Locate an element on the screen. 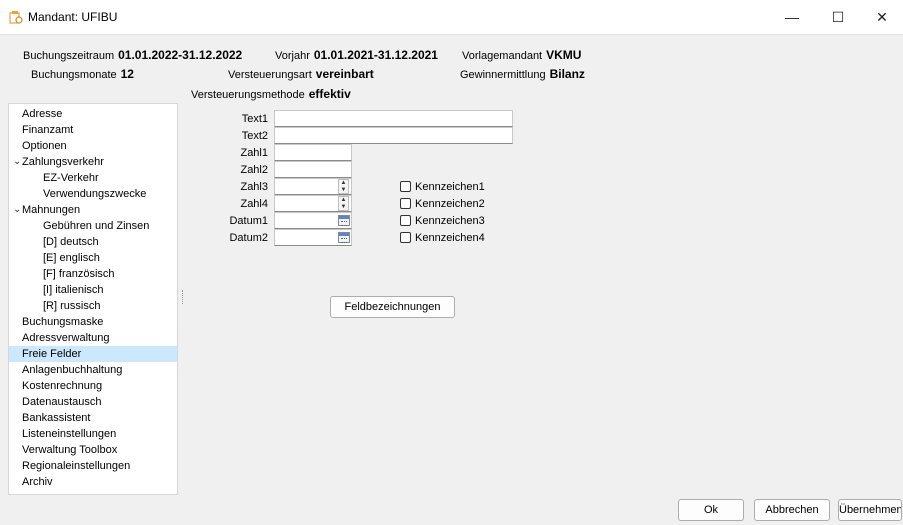 This screenshot has height=525, width=903. nav-item-adressverwaltung: Adressverwaltung is located at coordinates (93, 338).